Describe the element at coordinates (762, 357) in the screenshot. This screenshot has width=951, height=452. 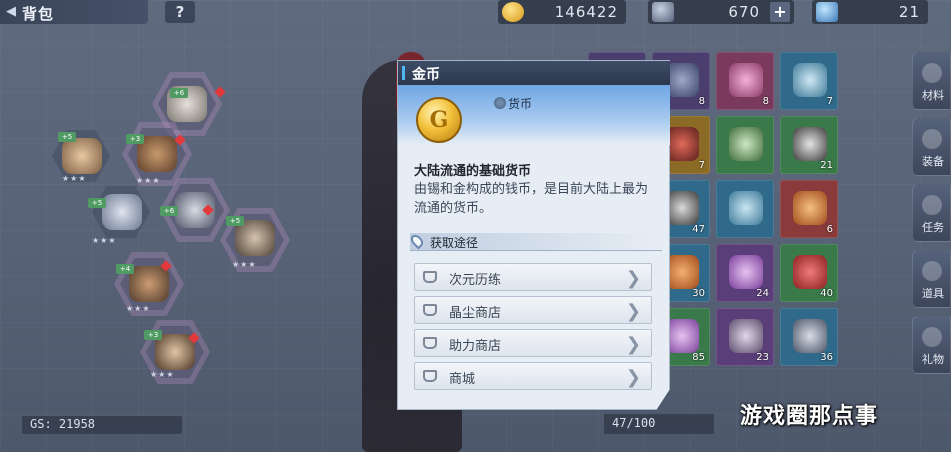
I see `item-quantity: 23` at that location.